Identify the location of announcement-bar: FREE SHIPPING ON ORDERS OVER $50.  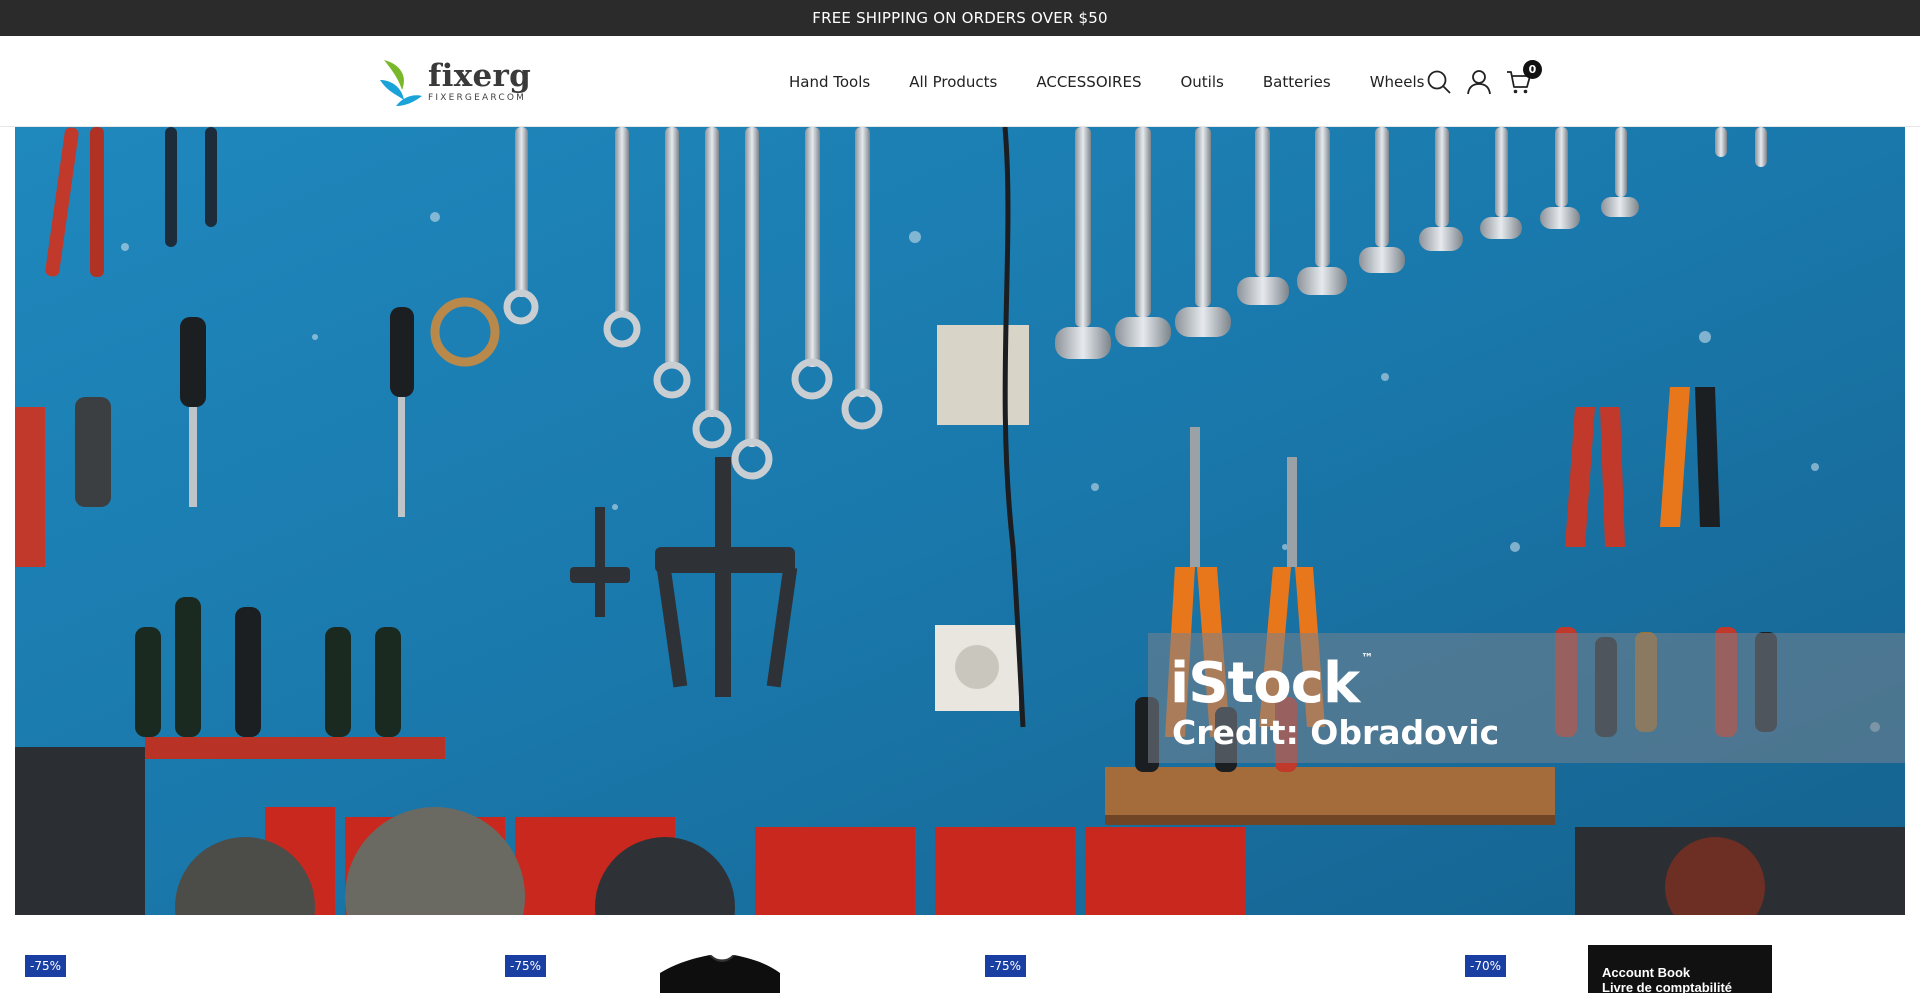
(960, 18).